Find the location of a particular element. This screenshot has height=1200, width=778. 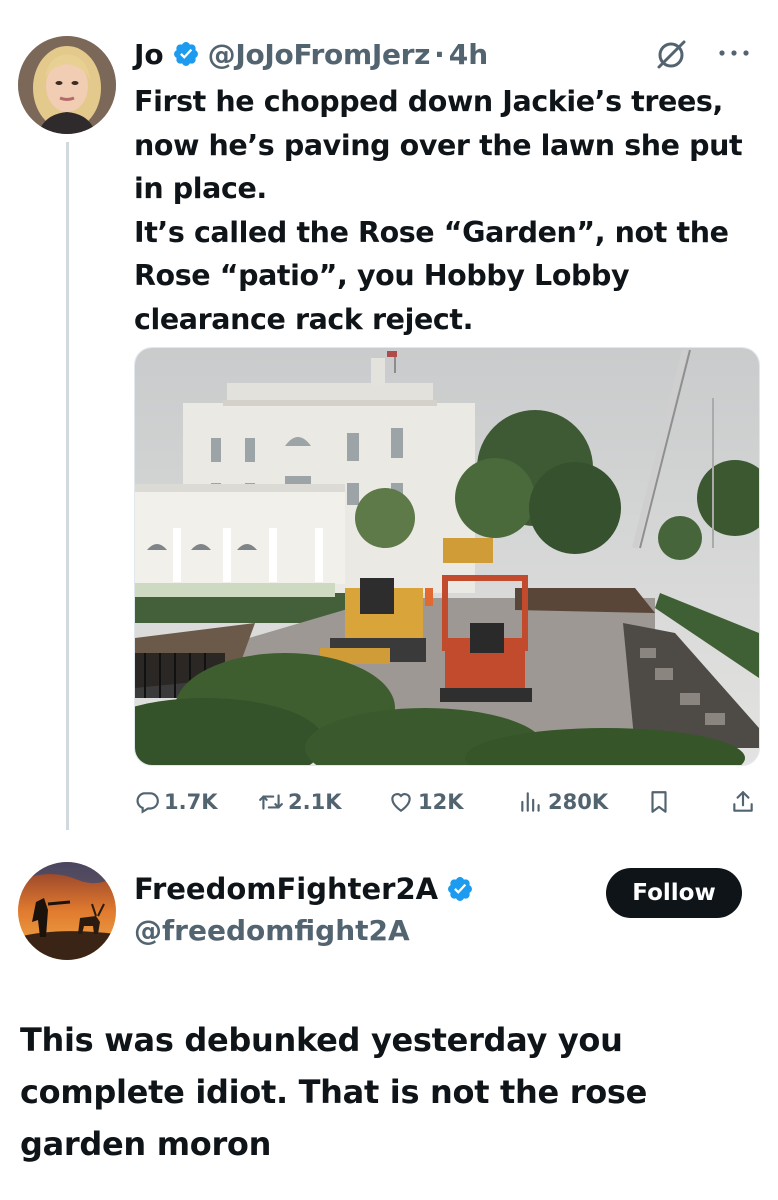

tweet-actions: 1.7K 2.1K 12K 280K is located at coordinates (447, 802).